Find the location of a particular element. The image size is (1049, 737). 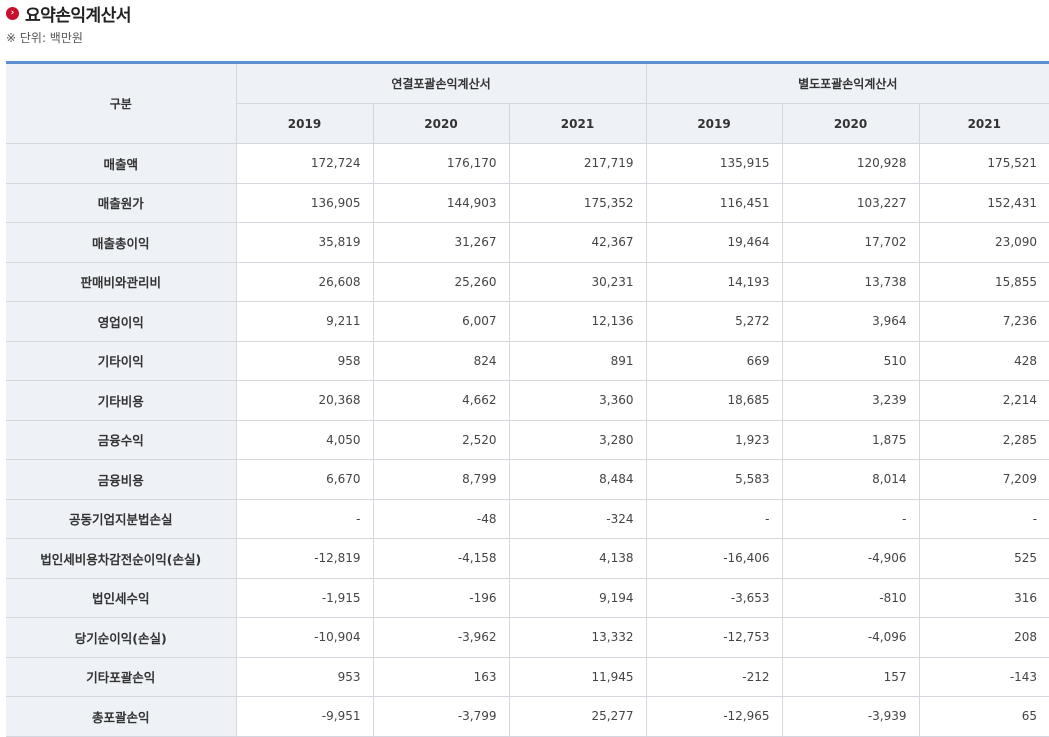

value-cell: 5,272 is located at coordinates (714, 321).